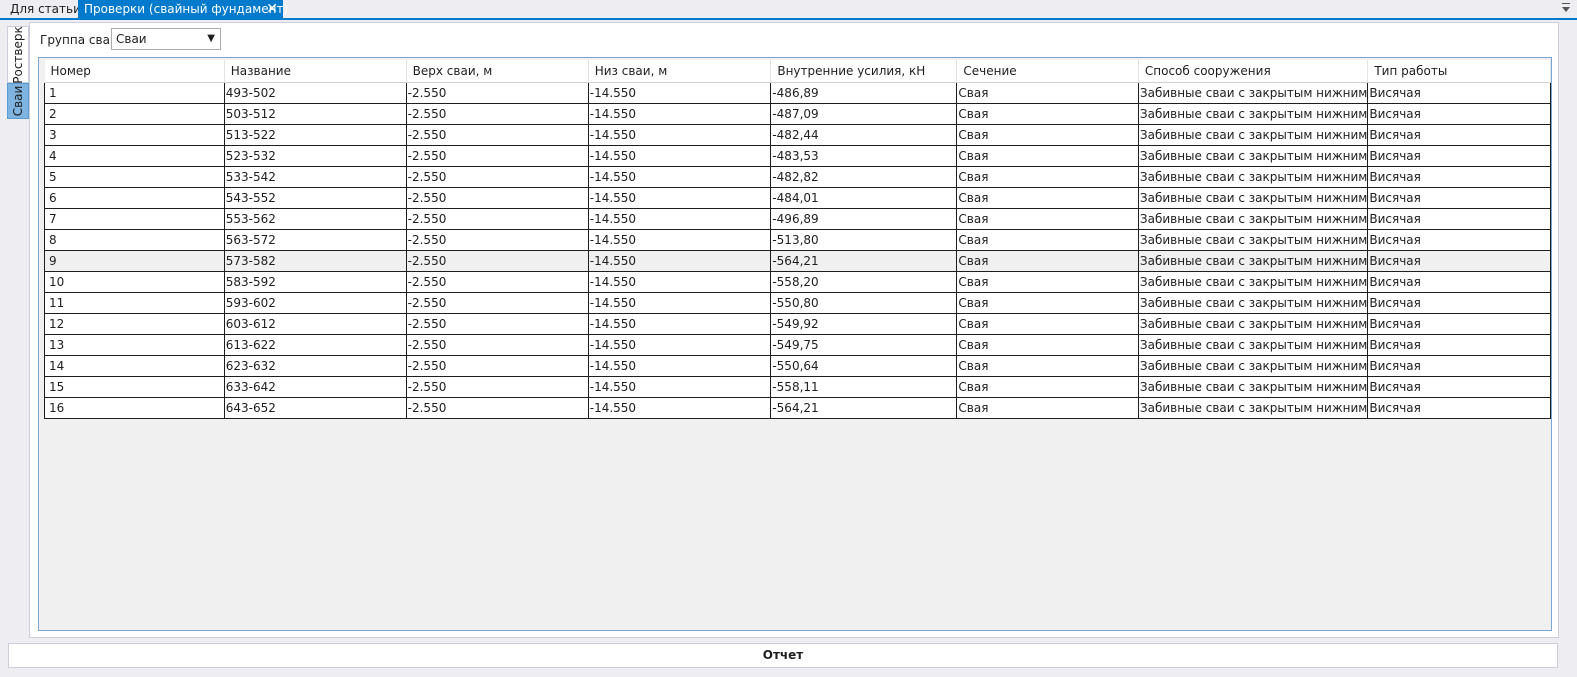 The width and height of the screenshot is (1577, 677). What do you see at coordinates (315, 365) in the screenshot?
I see `table-cell: 623-632` at bounding box center [315, 365].